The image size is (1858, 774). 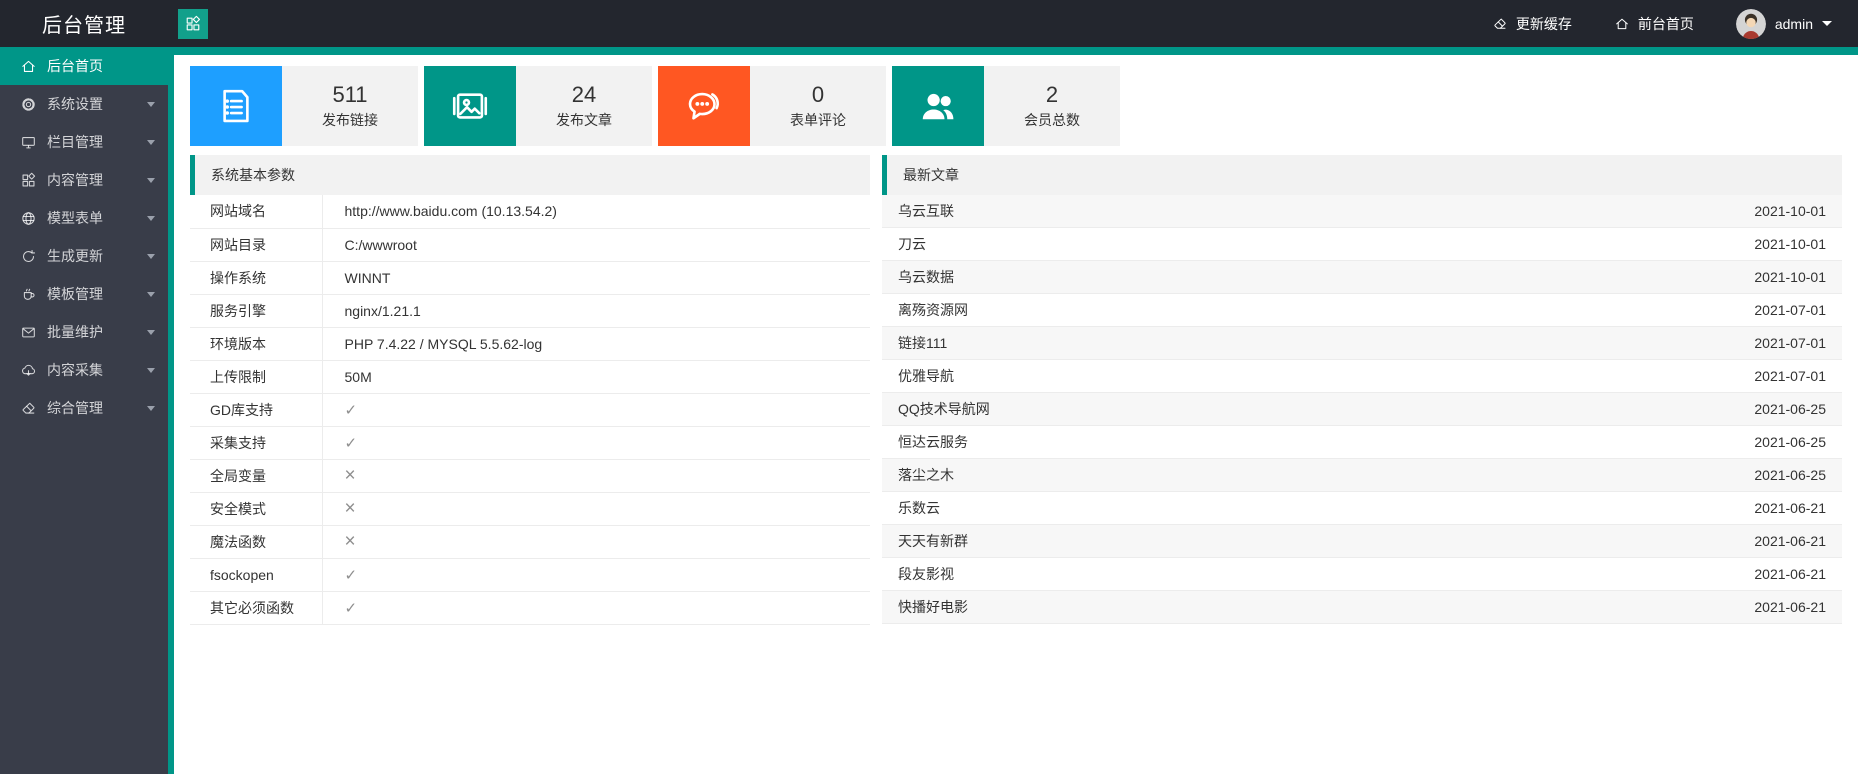 What do you see at coordinates (350, 475) in the screenshot?
I see `cross-icon: ×` at bounding box center [350, 475].